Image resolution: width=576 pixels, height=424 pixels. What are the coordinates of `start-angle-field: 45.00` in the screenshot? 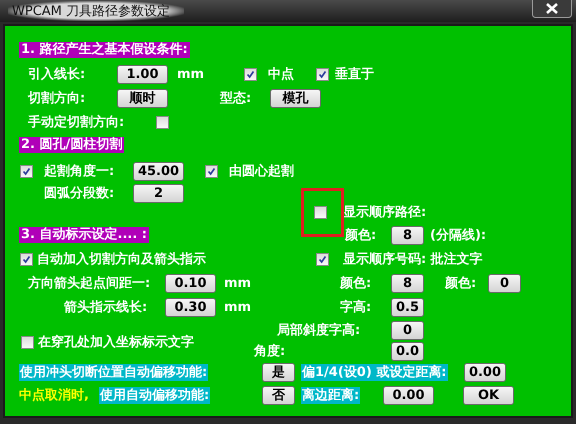 It's located at (158, 171).